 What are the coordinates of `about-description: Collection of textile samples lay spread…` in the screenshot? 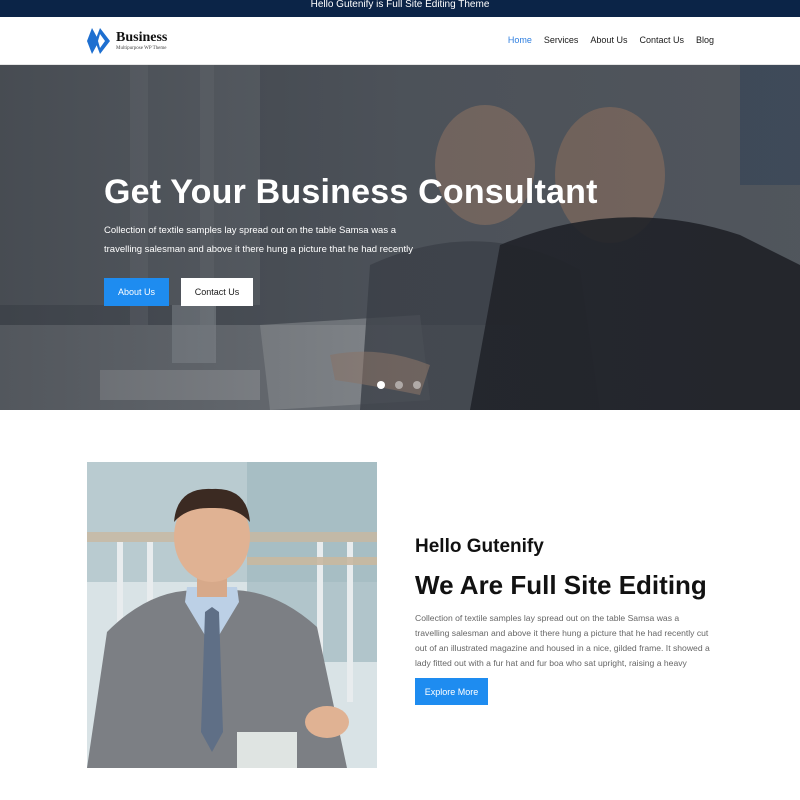 It's located at (562, 640).